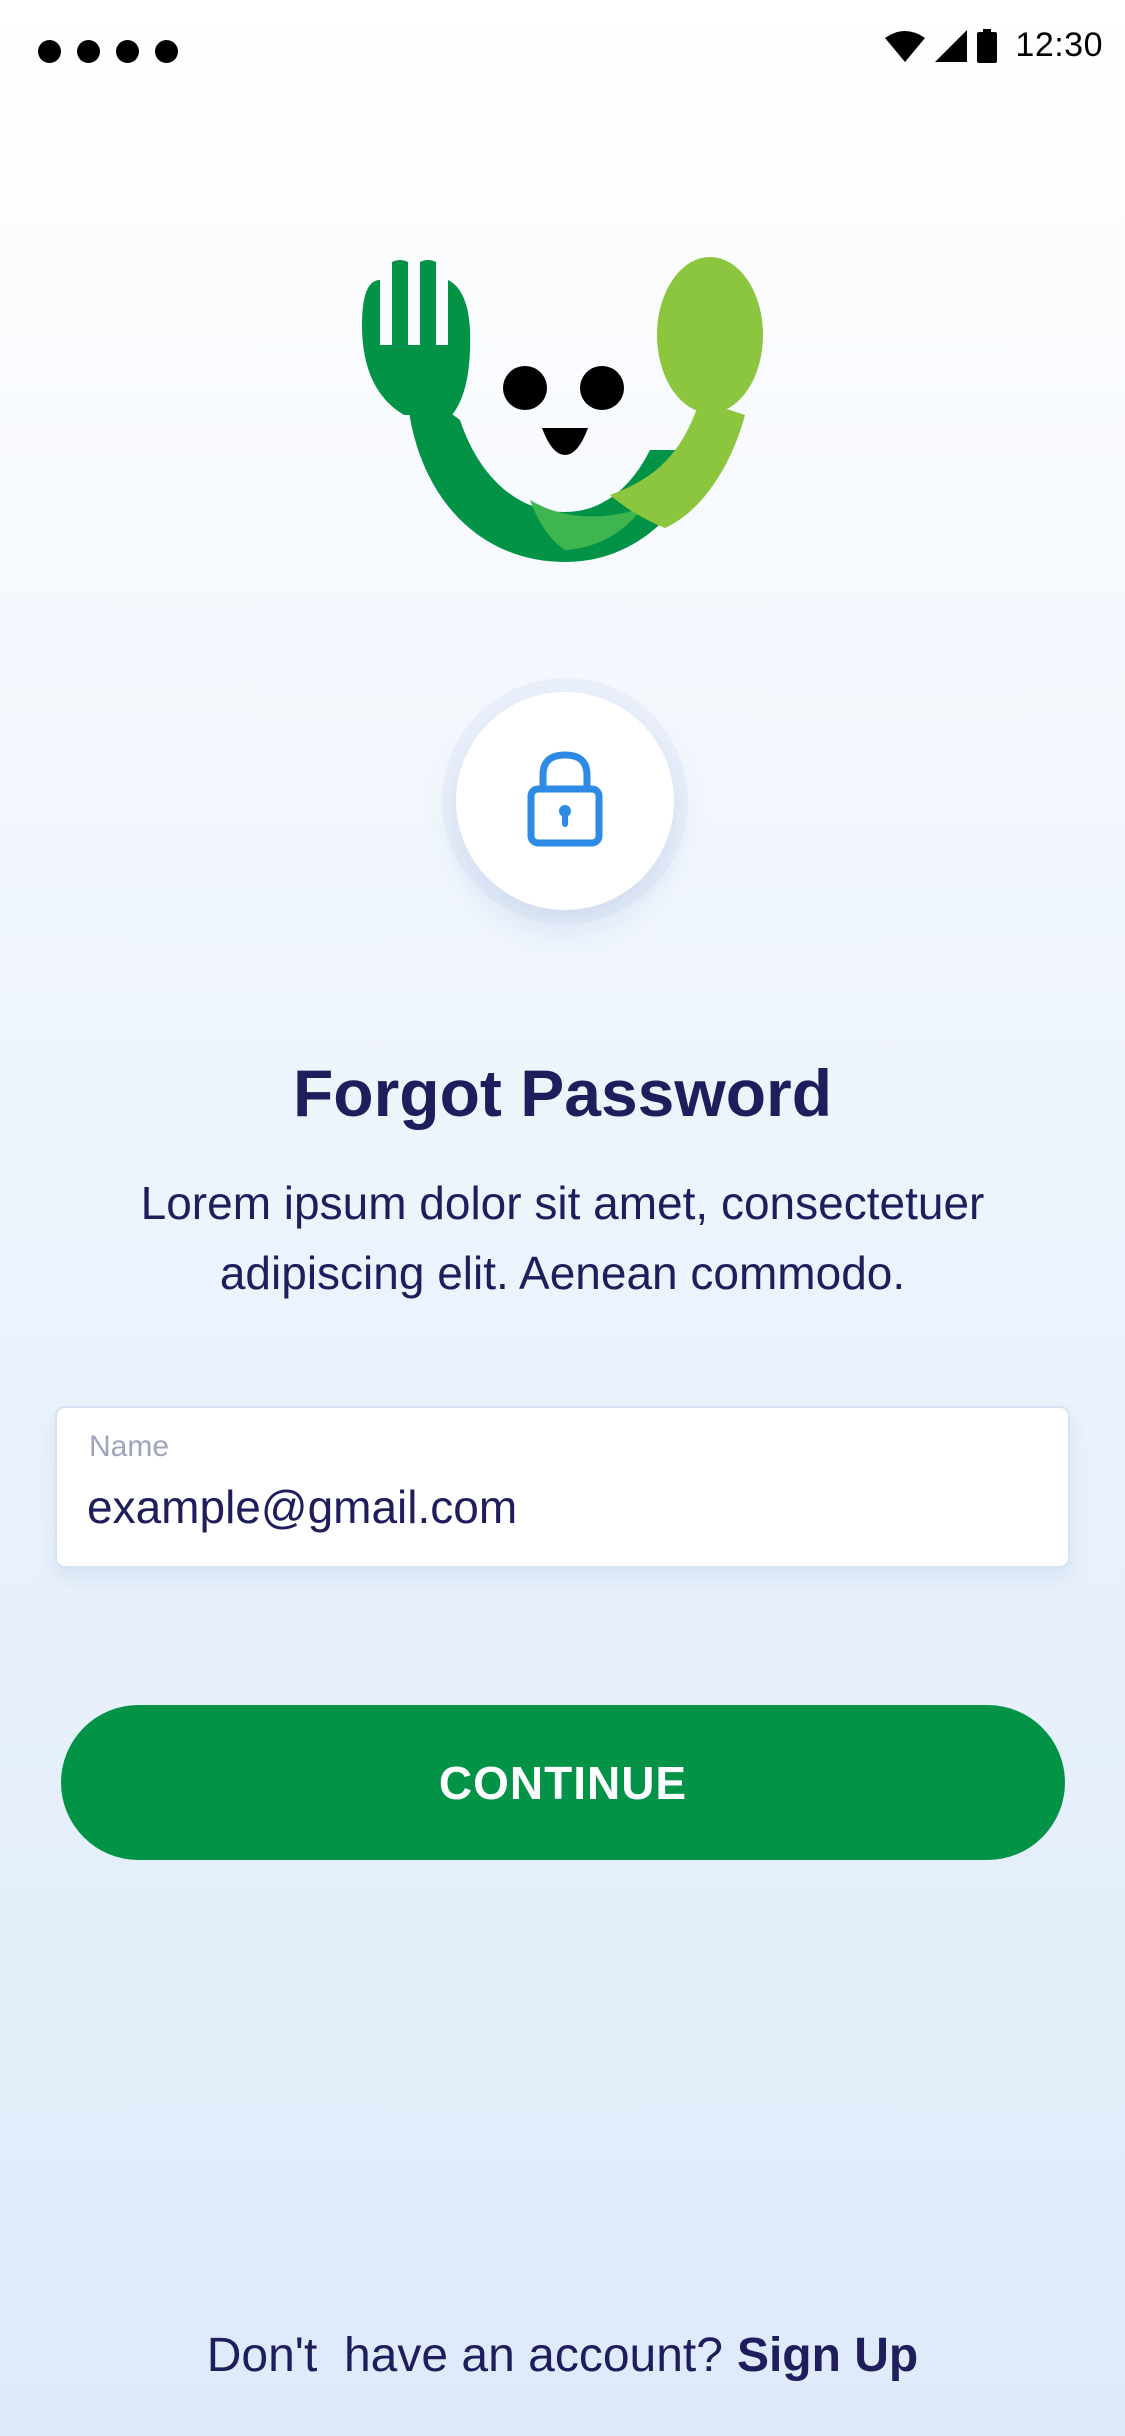 The image size is (1125, 2436). Describe the element at coordinates (562, 1093) in the screenshot. I see `page-title: Forgot Password` at that location.